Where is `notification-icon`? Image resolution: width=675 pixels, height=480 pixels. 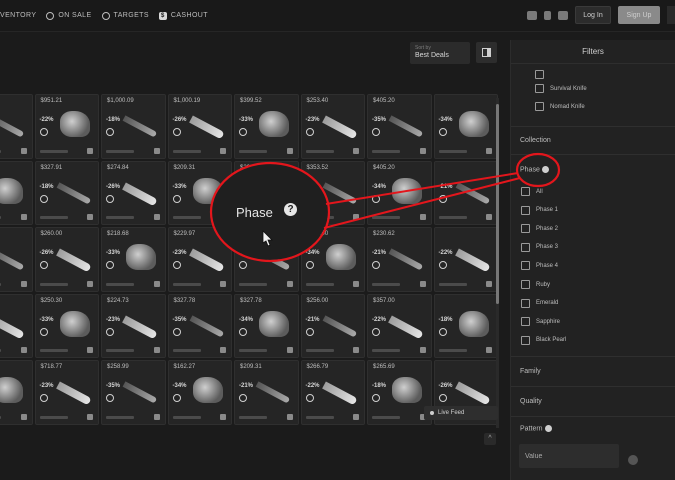
notification-icon is located at coordinates (547, 15).